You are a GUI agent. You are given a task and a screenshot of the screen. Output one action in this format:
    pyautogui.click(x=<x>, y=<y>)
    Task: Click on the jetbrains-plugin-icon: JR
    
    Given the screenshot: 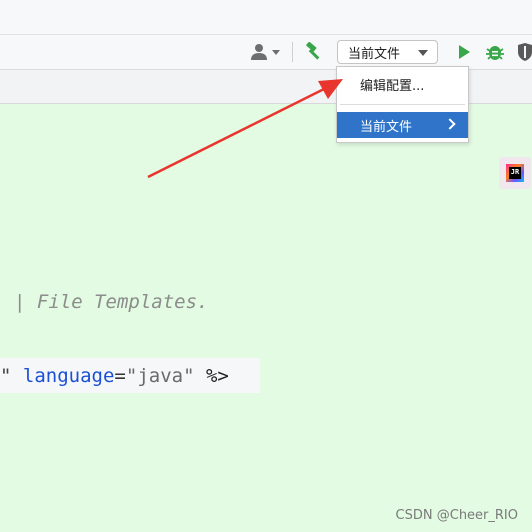 What is the action you would take?
    pyautogui.click(x=515, y=173)
    